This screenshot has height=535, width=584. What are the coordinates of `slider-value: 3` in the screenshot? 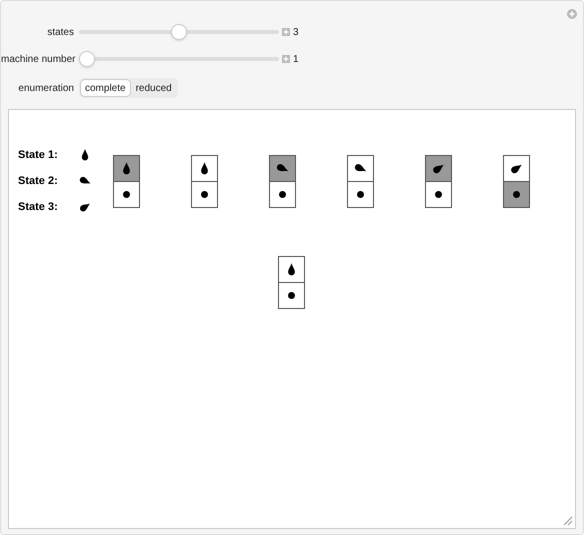 It's located at (296, 33).